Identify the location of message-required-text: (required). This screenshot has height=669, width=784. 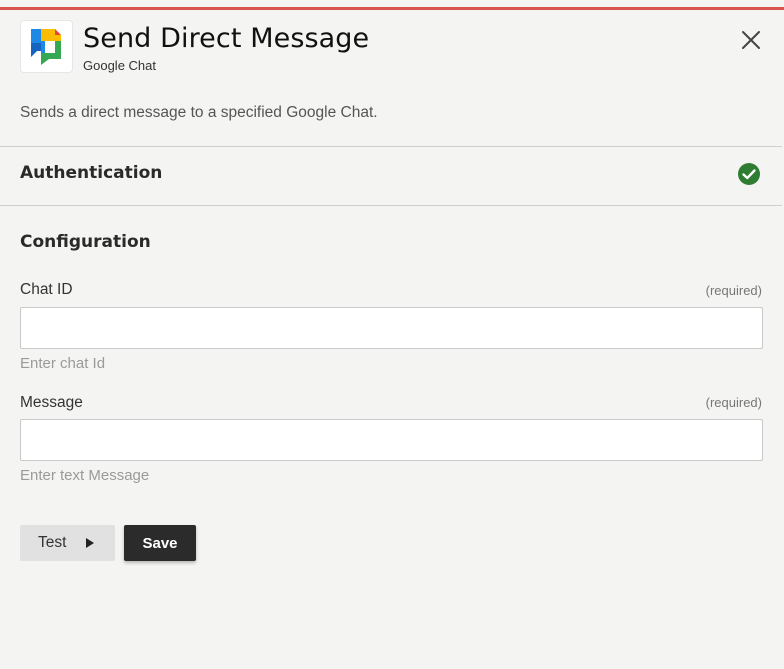
(733, 402).